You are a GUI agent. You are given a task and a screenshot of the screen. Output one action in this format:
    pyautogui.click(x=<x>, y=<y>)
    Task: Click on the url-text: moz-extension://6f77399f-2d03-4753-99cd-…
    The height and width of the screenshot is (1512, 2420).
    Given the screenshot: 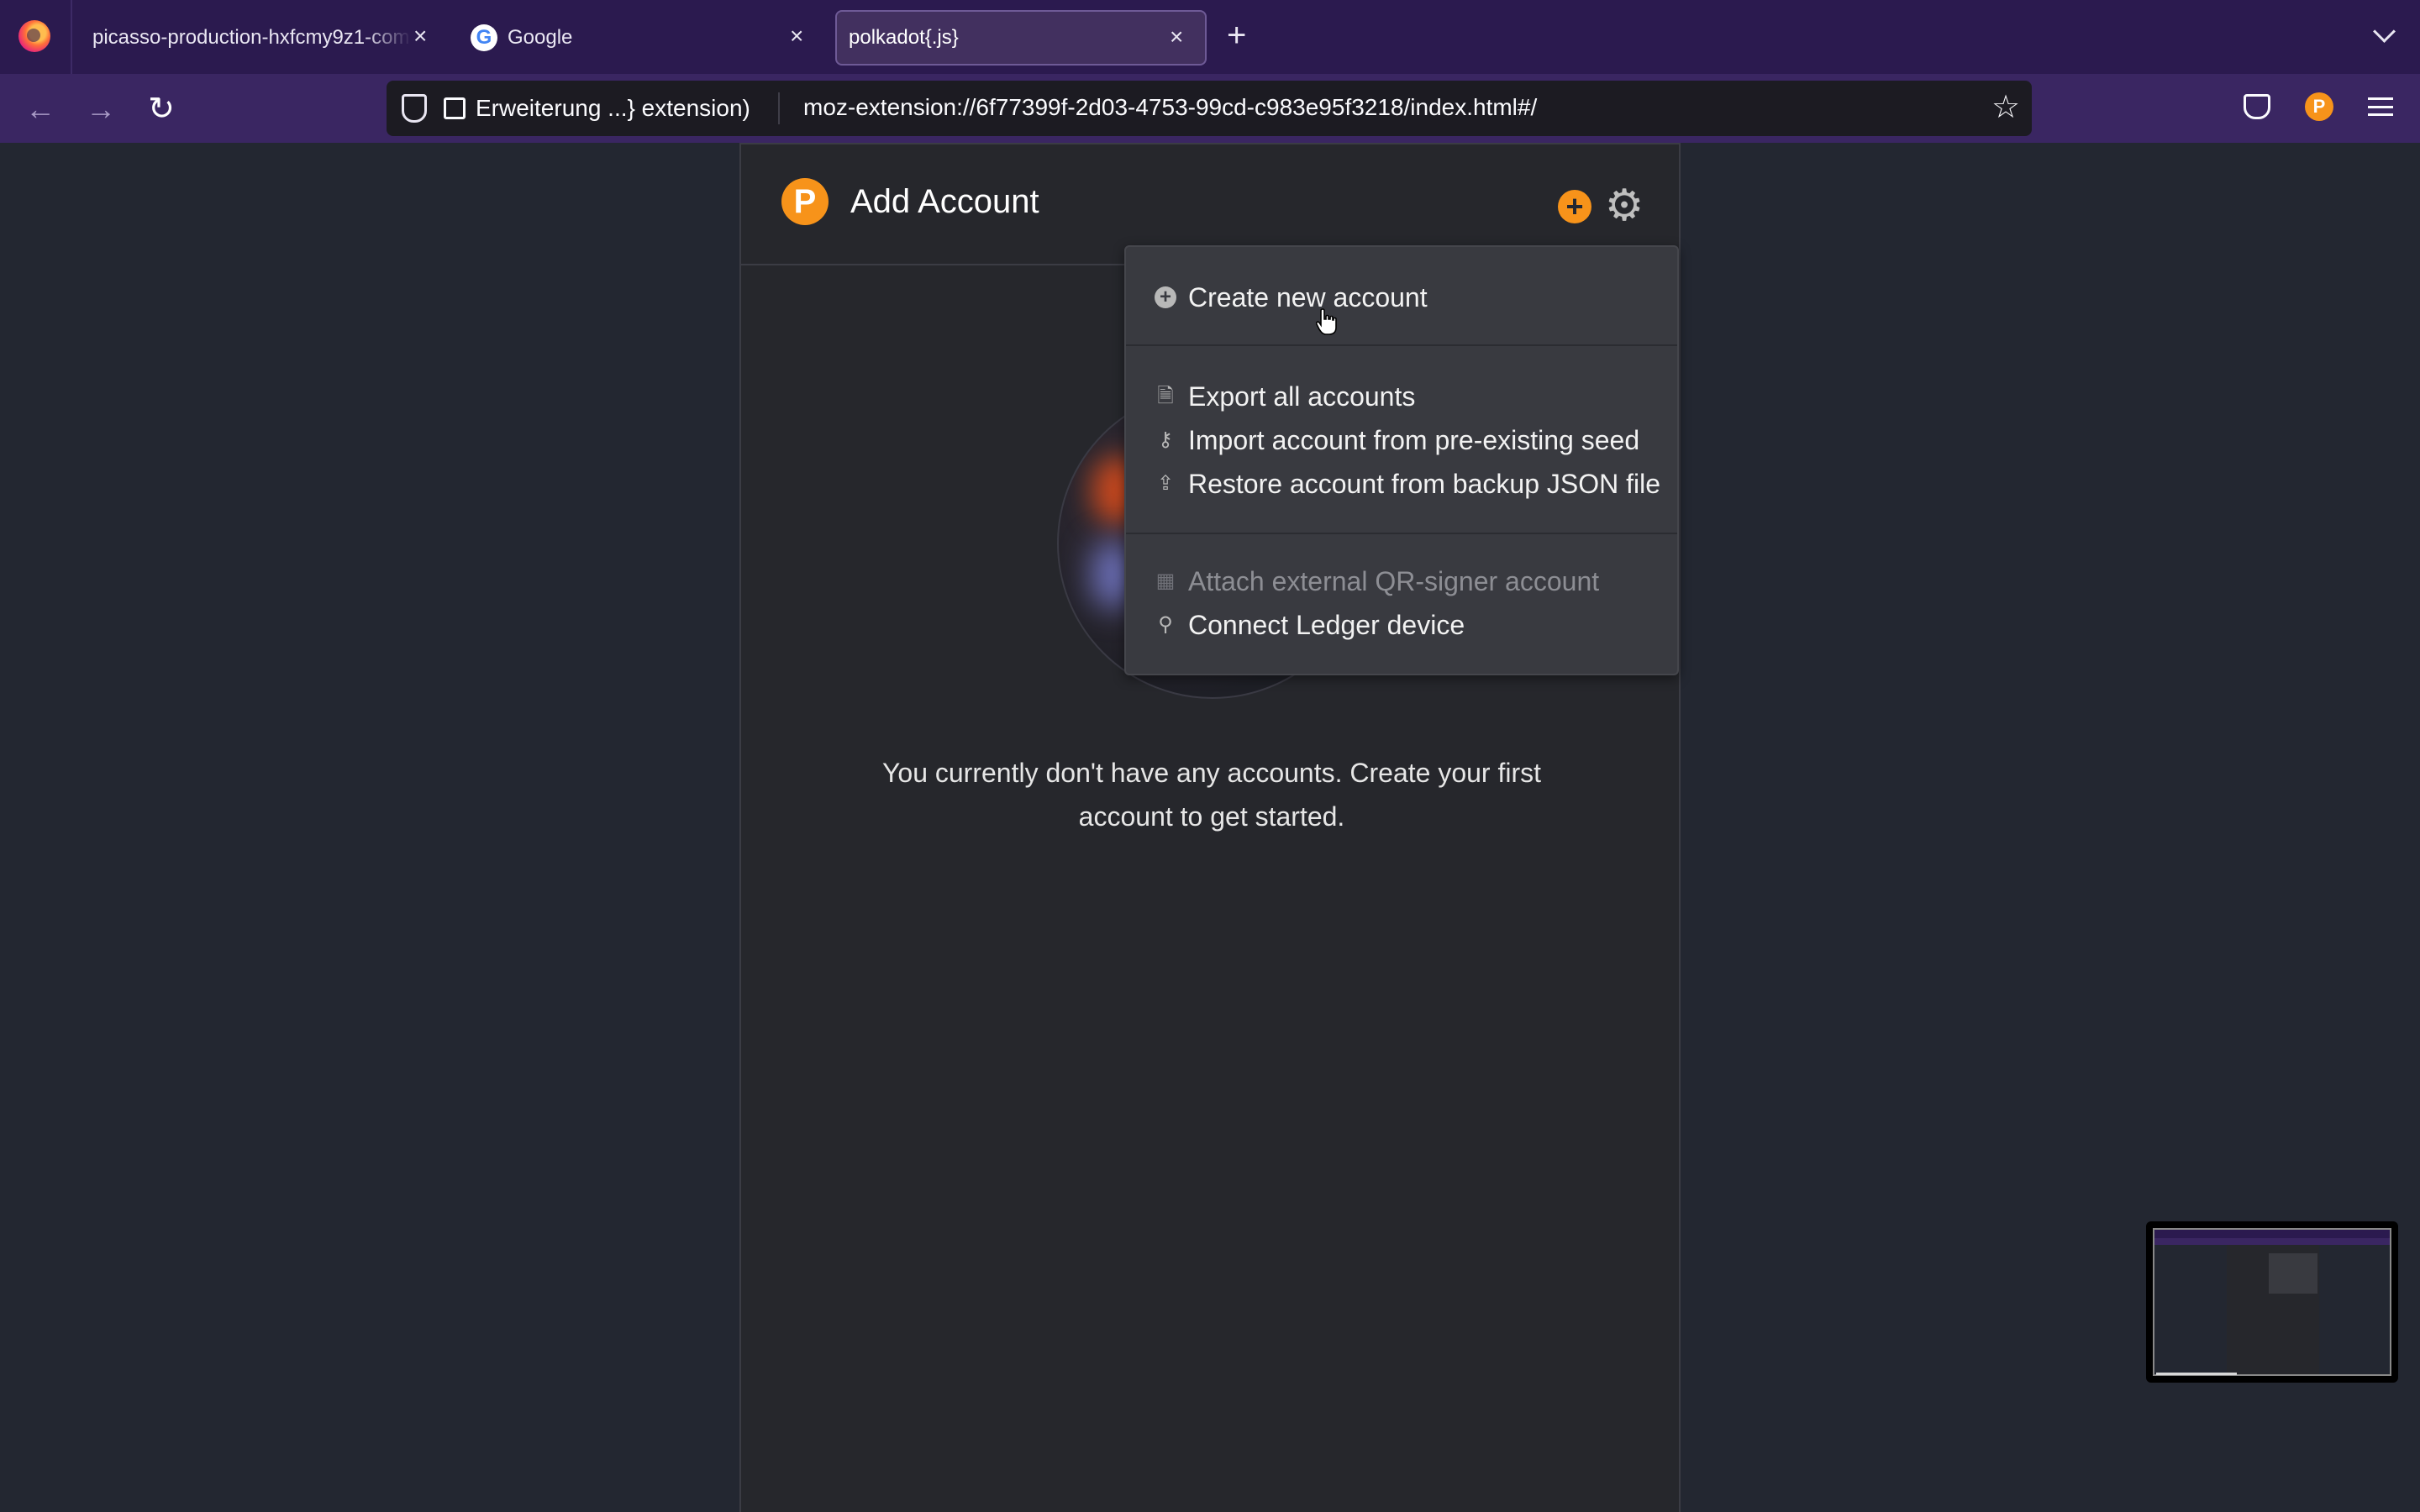 What is the action you would take?
    pyautogui.click(x=1170, y=107)
    